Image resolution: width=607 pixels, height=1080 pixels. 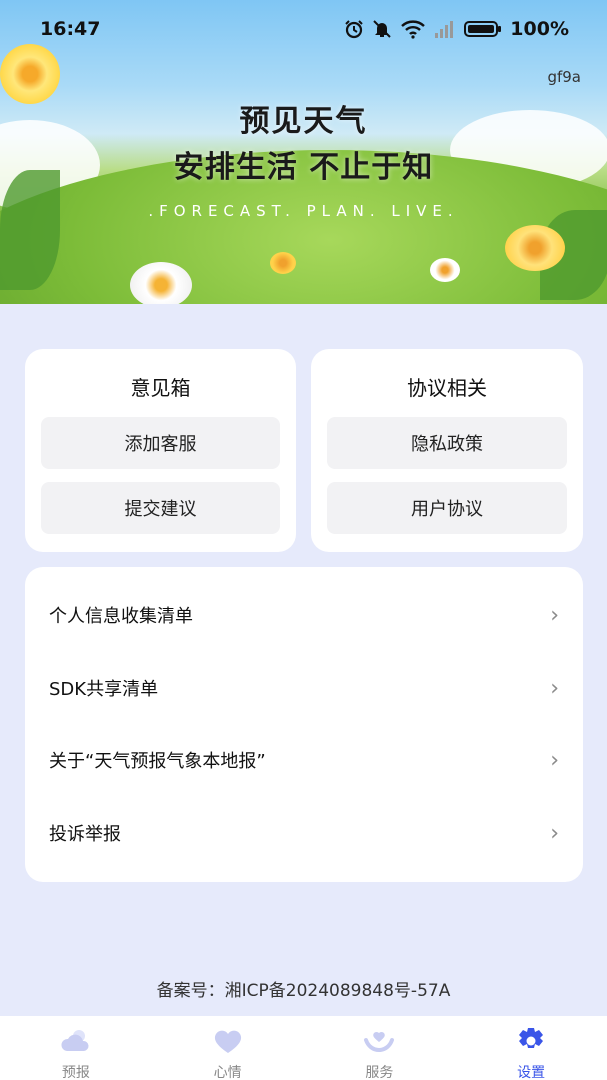 I want to click on code-tag: gf9a, so click(x=564, y=77).